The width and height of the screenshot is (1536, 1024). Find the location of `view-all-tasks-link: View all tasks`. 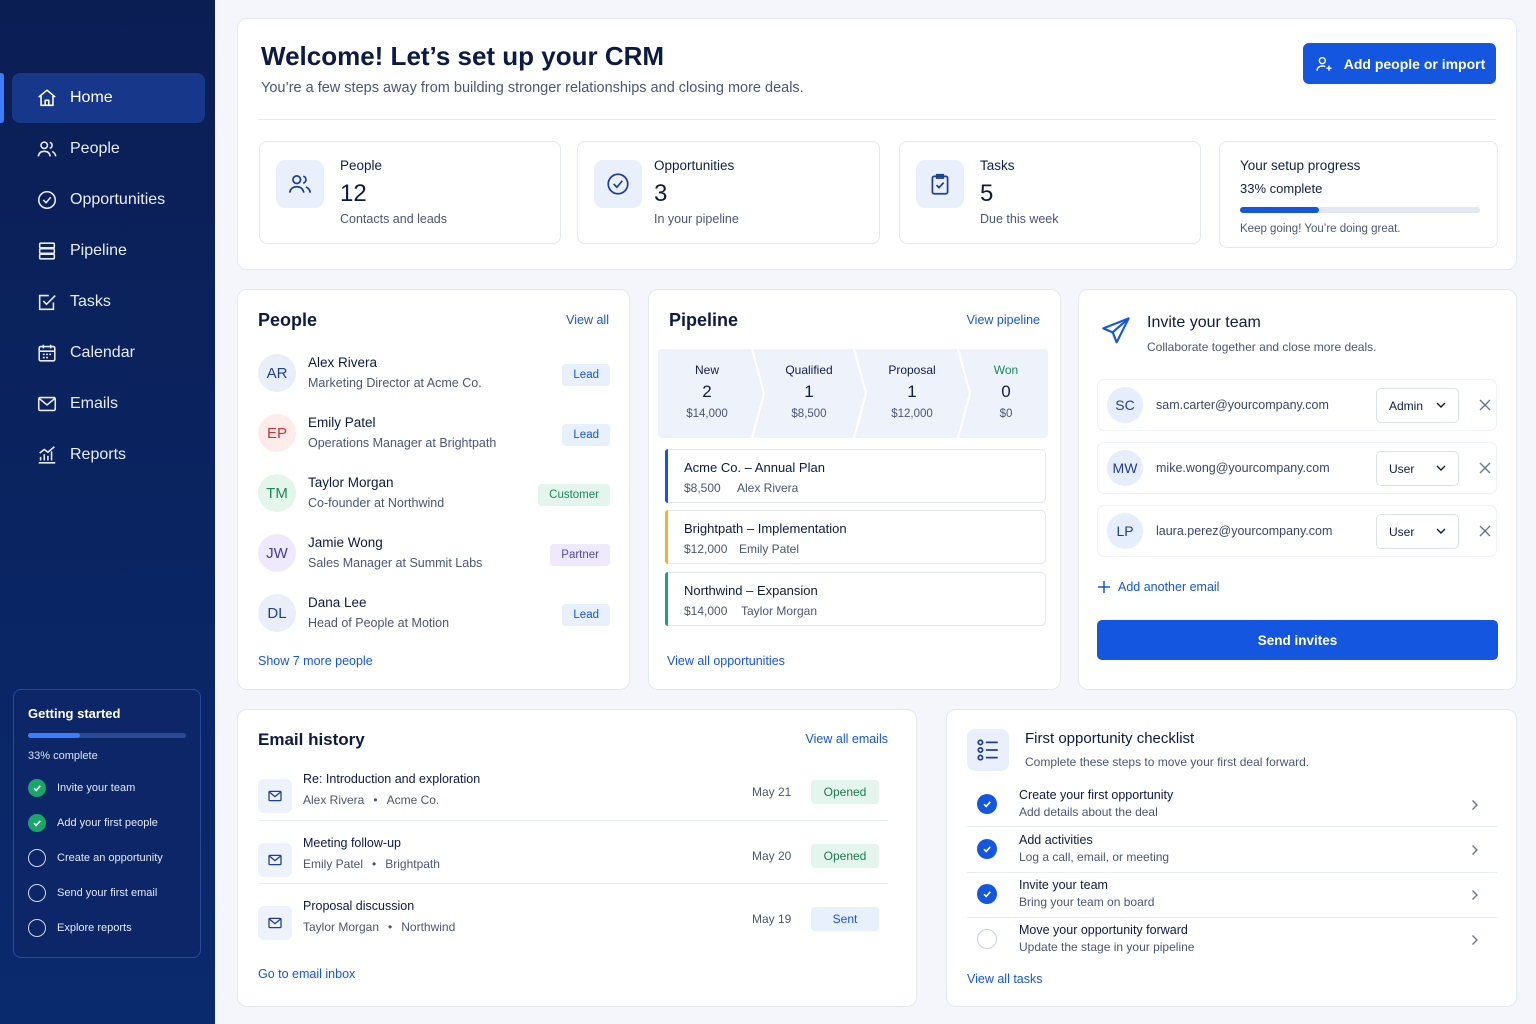

view-all-tasks-link: View all tasks is located at coordinates (1005, 979).